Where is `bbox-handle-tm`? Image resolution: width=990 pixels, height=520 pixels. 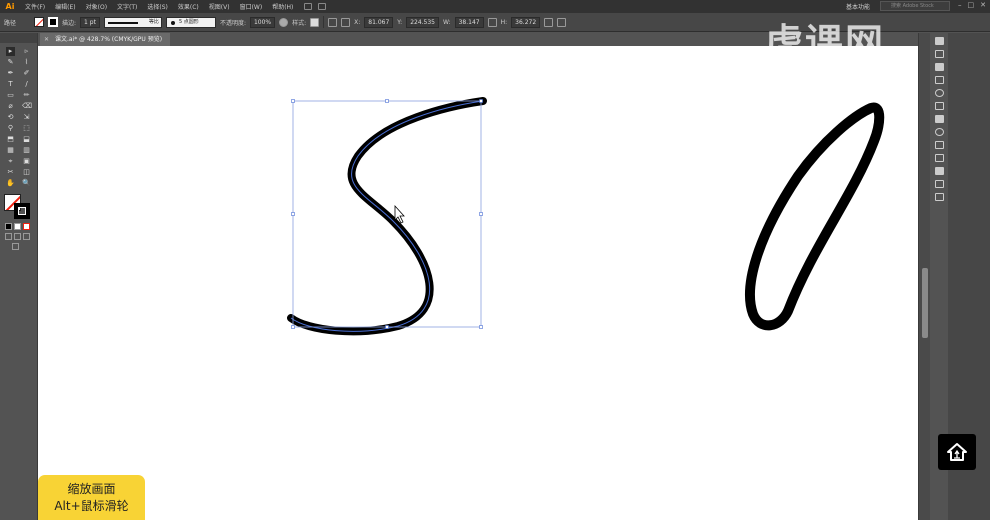
bbox-handle-tm is located at coordinates (387, 101).